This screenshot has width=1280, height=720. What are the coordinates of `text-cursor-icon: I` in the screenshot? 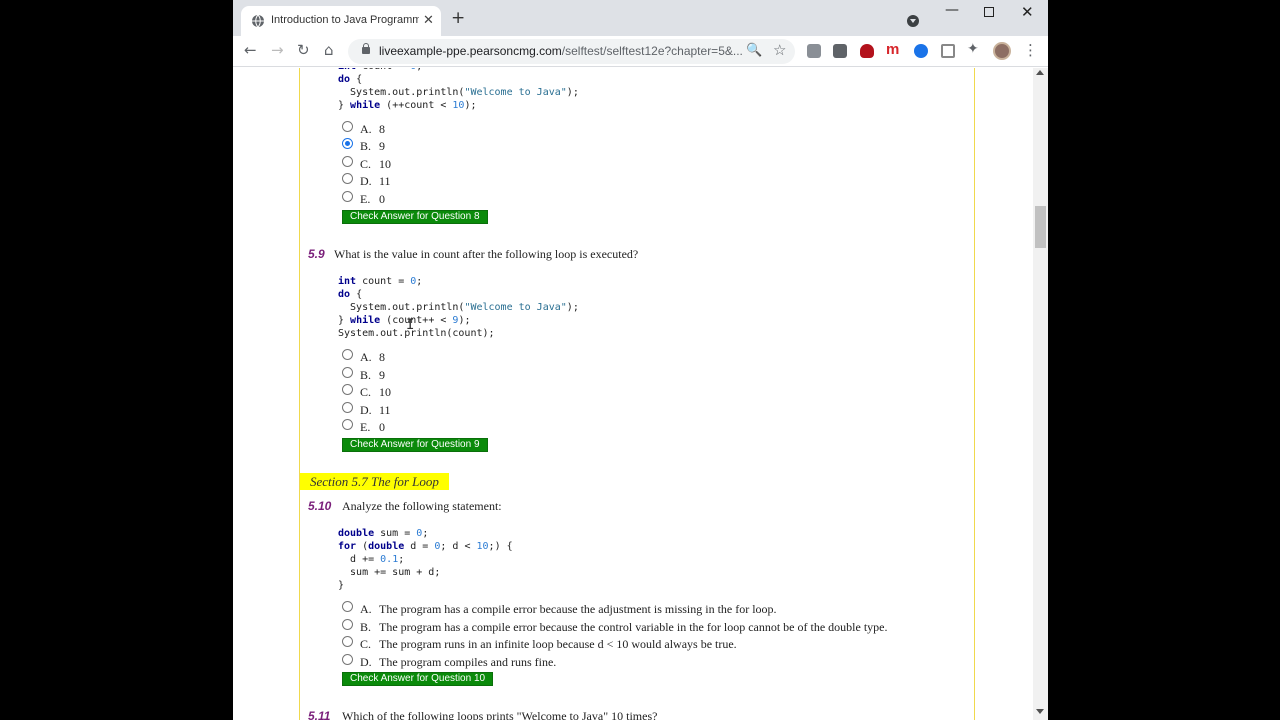 It's located at (410, 325).